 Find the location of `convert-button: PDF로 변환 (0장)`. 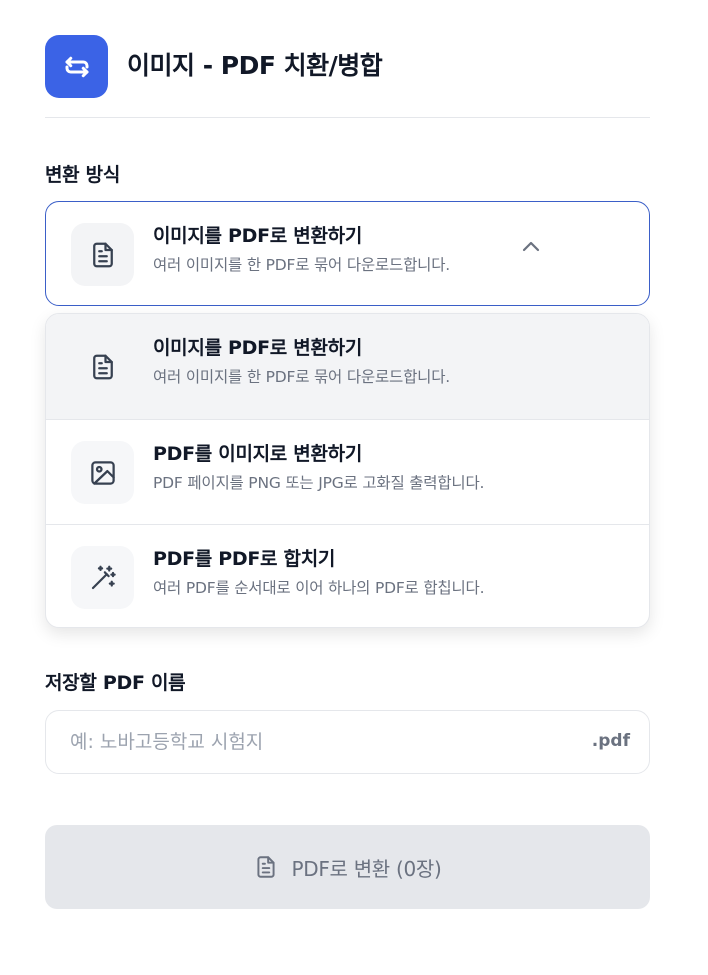

convert-button: PDF로 변환 (0장) is located at coordinates (347, 867).